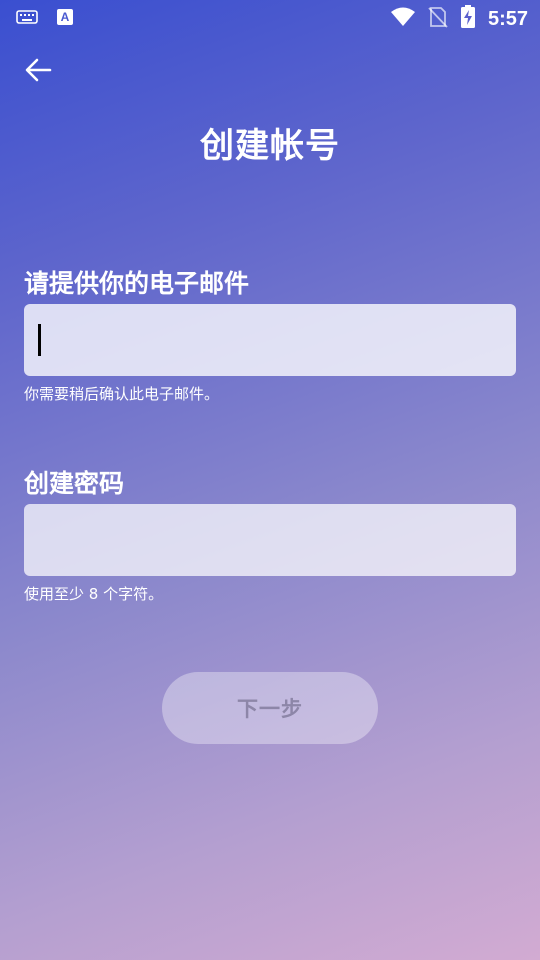 Image resolution: width=540 pixels, height=960 pixels. I want to click on svg-text: A, so click(65, 17).